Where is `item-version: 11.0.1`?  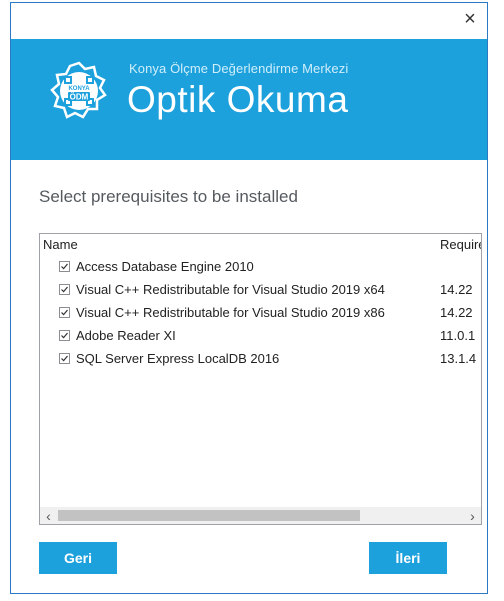 item-version: 11.0.1 is located at coordinates (458, 335).